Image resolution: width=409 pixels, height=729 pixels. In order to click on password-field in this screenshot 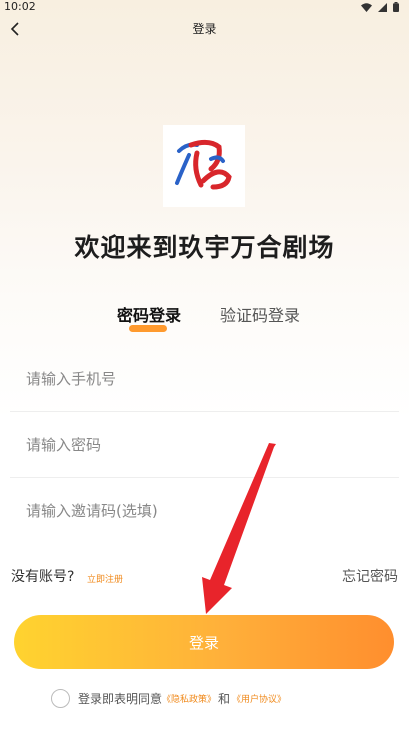, I will do `click(204, 445)`.